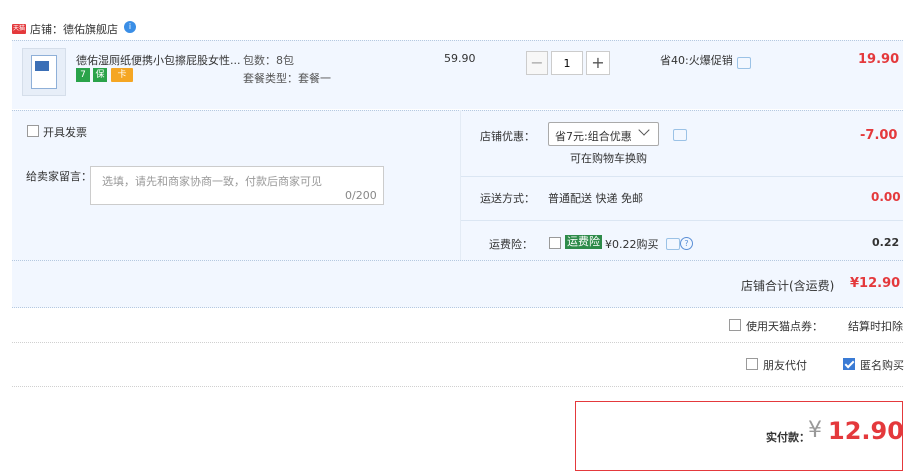 This screenshot has height=471, width=912. Describe the element at coordinates (784, 326) in the screenshot. I see `tmall-points-label: 使用天猫点券：` at that location.